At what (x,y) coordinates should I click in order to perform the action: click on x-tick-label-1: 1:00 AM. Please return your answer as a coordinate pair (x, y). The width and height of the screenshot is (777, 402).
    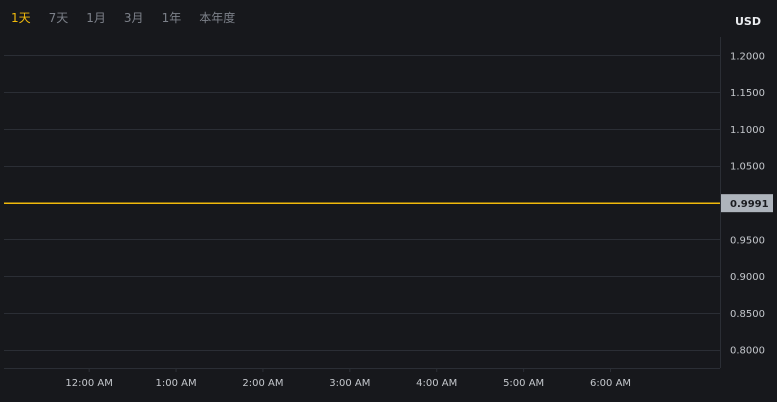
    Looking at the image, I should click on (175, 383).